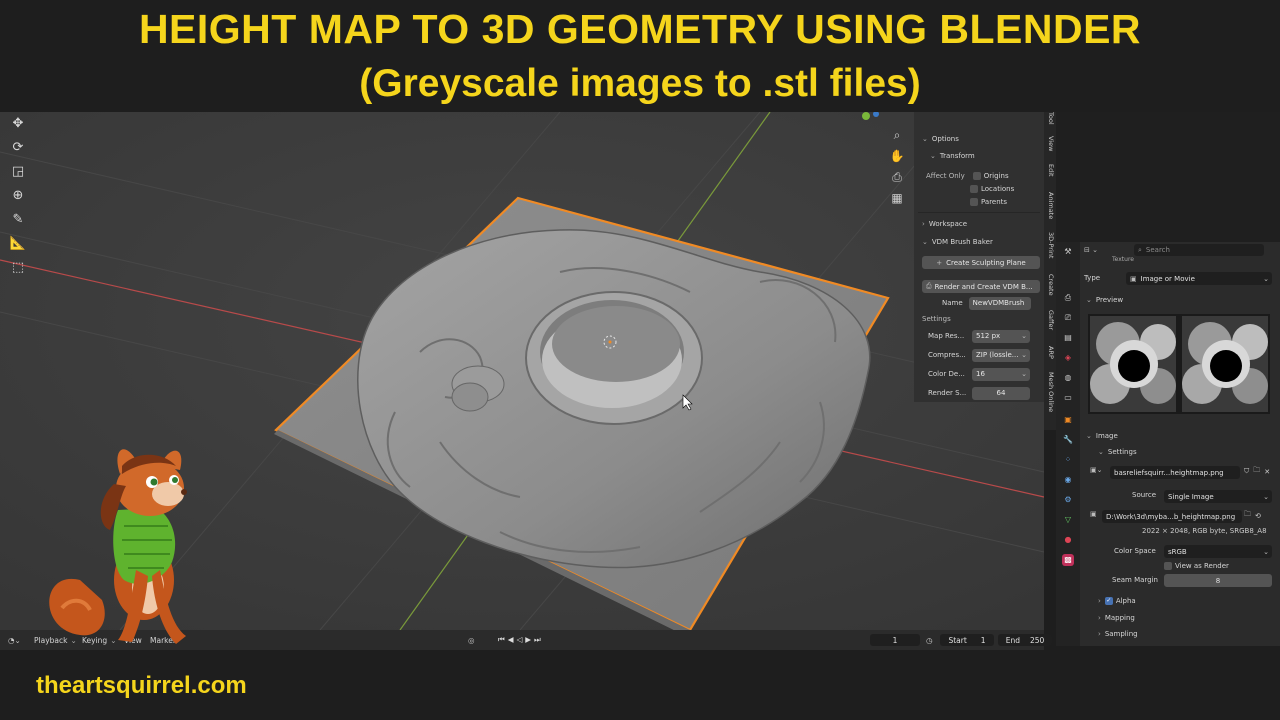 The width and height of the screenshot is (1280, 720). What do you see at coordinates (952, 303) in the screenshot?
I see `name-label: Name` at bounding box center [952, 303].